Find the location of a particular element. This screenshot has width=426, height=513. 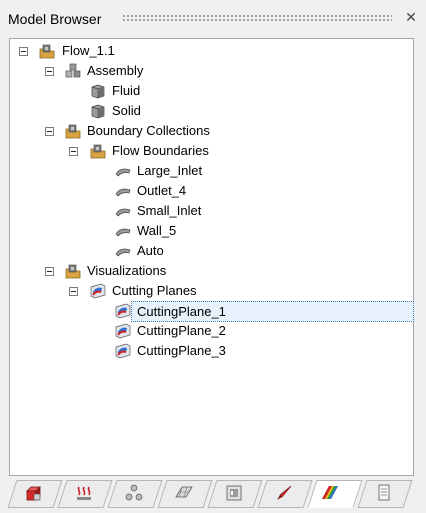

tree-item-label: Solid is located at coordinates (126, 110).